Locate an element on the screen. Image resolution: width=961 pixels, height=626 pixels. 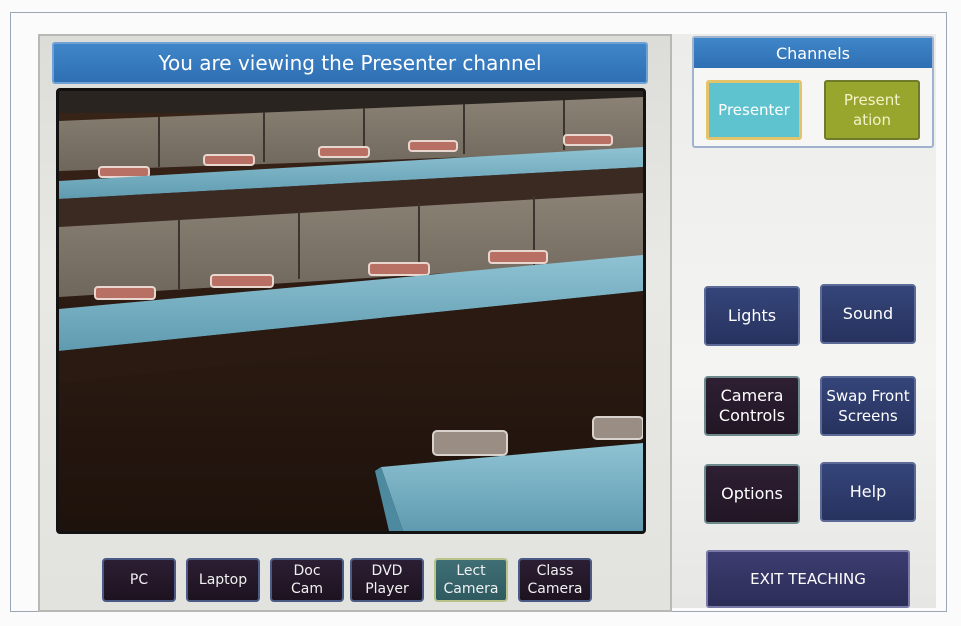
channel-label: Presenter is located at coordinates (754, 110).